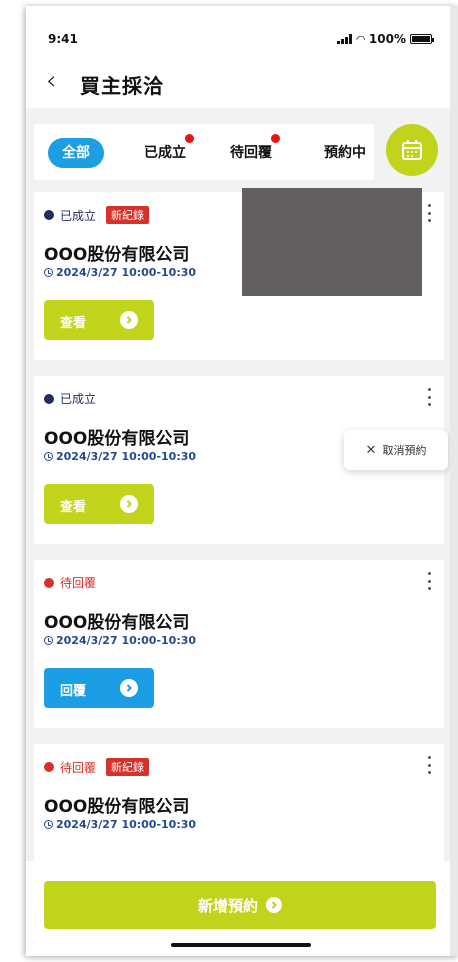 The image size is (458, 962). I want to click on calendar-icon, so click(412, 150).